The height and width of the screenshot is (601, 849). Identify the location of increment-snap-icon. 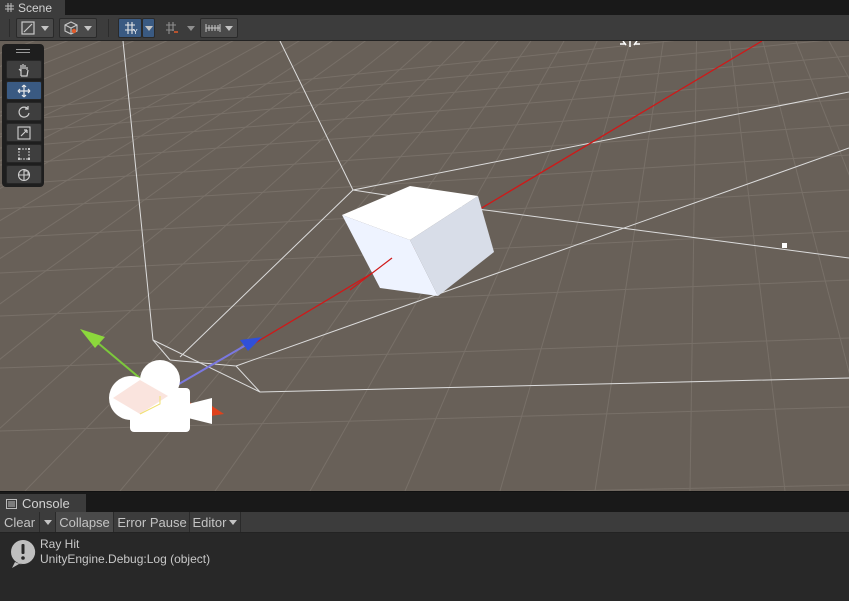
(213, 28).